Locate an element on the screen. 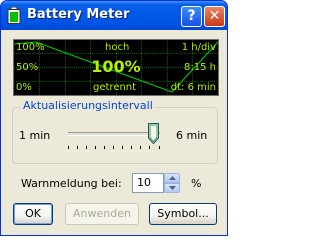  update-interval-legend-text: Aktualisierungsintervall is located at coordinates (88, 105).